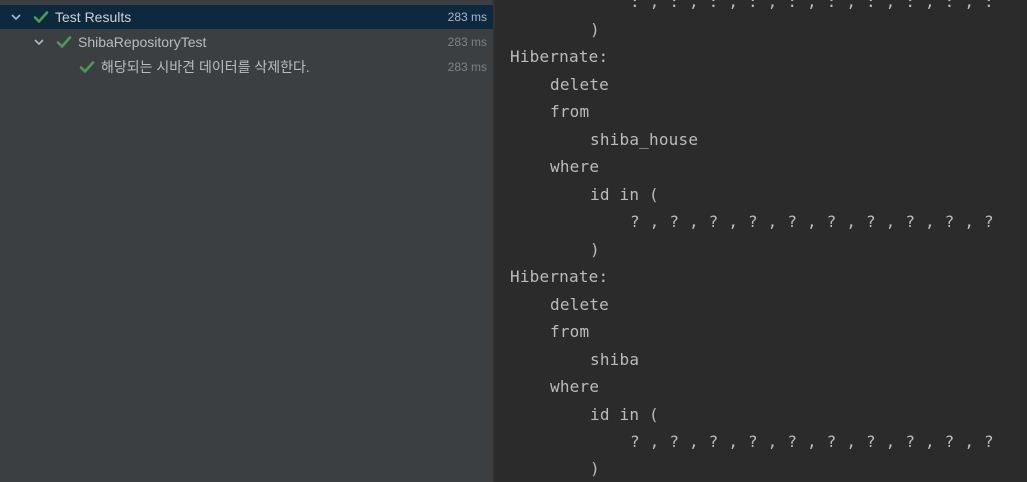 This screenshot has height=482, width=1027. Describe the element at coordinates (246, 42) in the screenshot. I see `tree-row-test-class: ShibaRepositoryTest 283 ms` at that location.